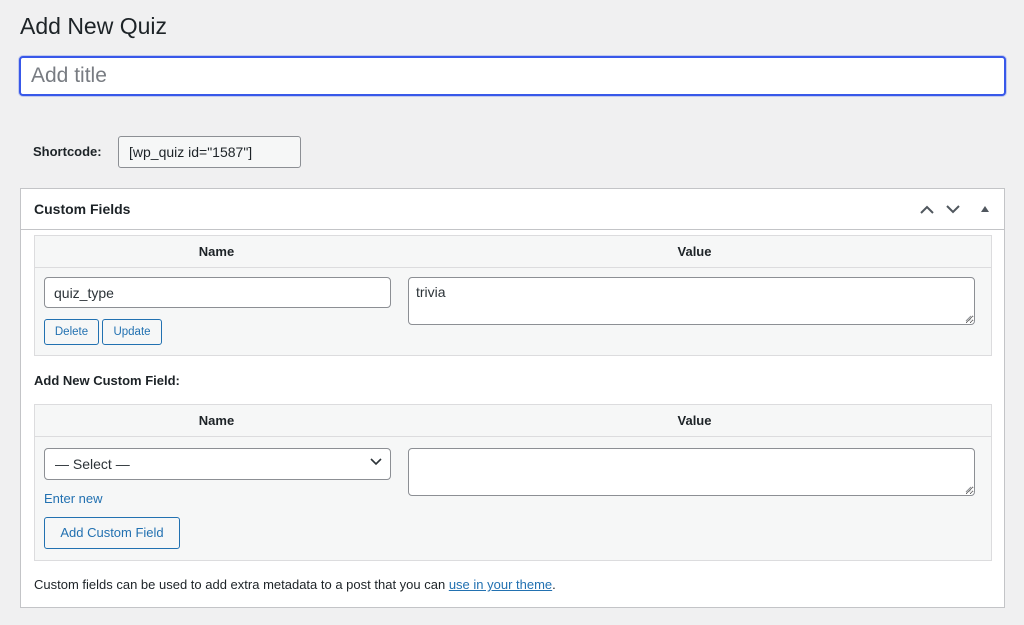 The height and width of the screenshot is (625, 1024). Describe the element at coordinates (112, 533) in the screenshot. I see `add-custom-field-button: Add Custom Field` at that location.